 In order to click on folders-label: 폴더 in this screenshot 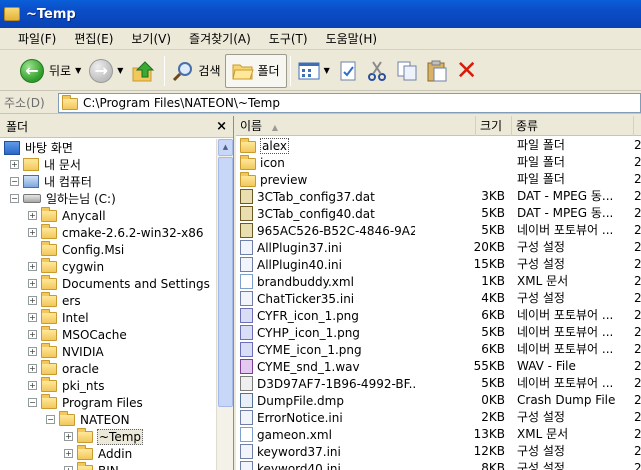, I will do `click(268, 71)`.